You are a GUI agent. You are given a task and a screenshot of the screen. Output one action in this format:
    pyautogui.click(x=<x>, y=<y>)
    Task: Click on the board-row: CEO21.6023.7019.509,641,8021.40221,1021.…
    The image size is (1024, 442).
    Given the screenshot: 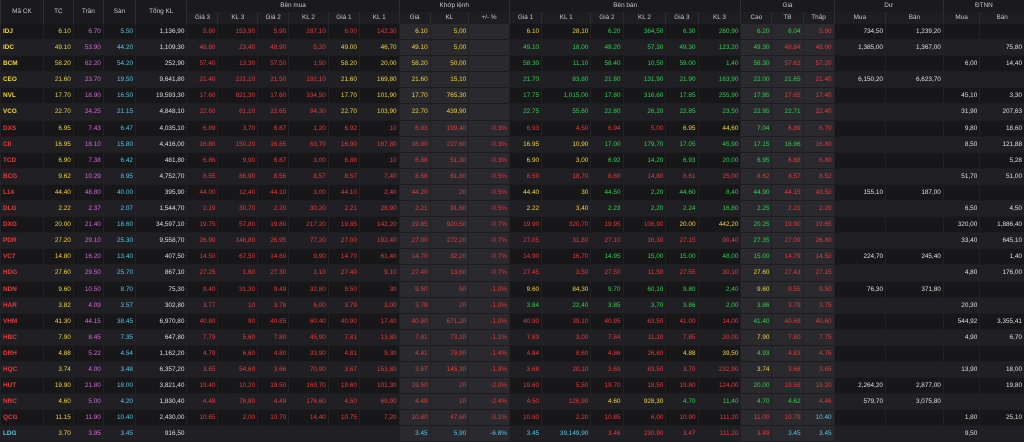 What is the action you would take?
    pyautogui.click(x=512, y=80)
    